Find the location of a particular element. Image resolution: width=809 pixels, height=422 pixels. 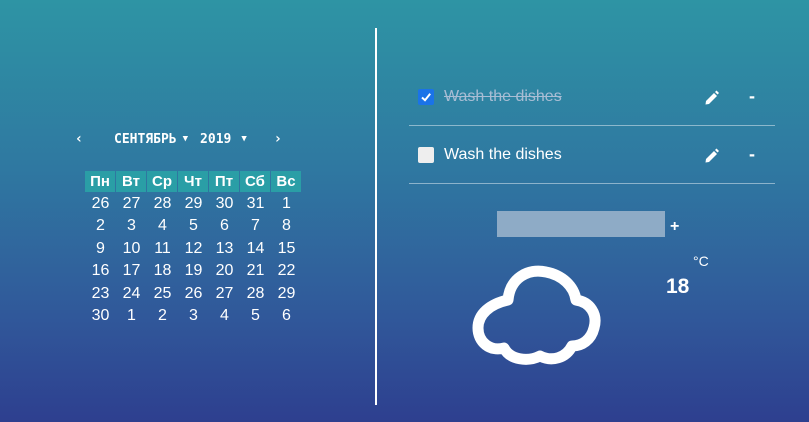

calendar-week-row: 2345678 is located at coordinates (193, 226).